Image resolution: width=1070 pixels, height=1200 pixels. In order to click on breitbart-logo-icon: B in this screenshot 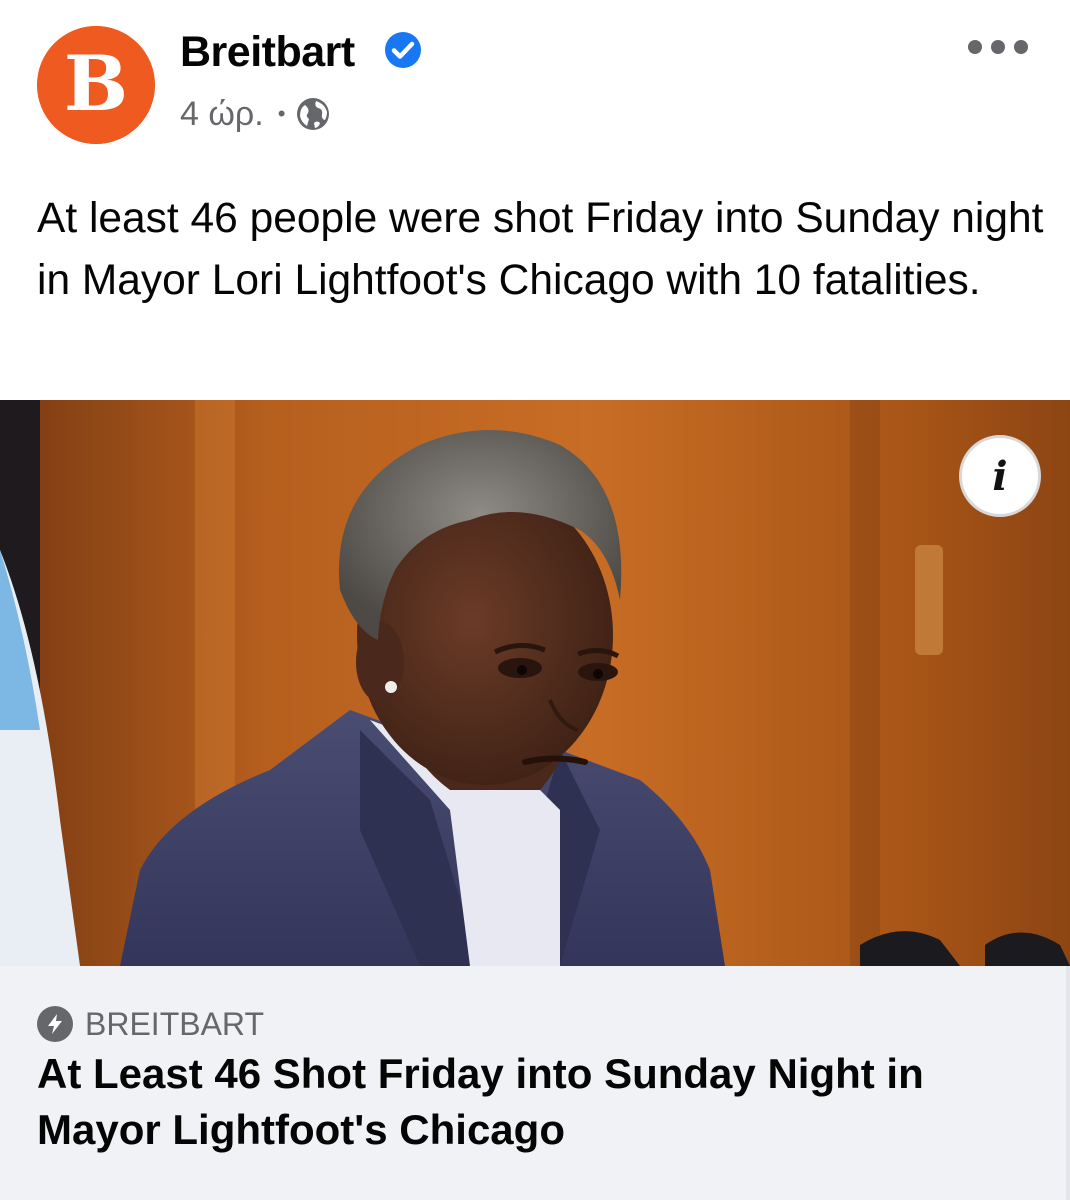, I will do `click(96, 85)`.